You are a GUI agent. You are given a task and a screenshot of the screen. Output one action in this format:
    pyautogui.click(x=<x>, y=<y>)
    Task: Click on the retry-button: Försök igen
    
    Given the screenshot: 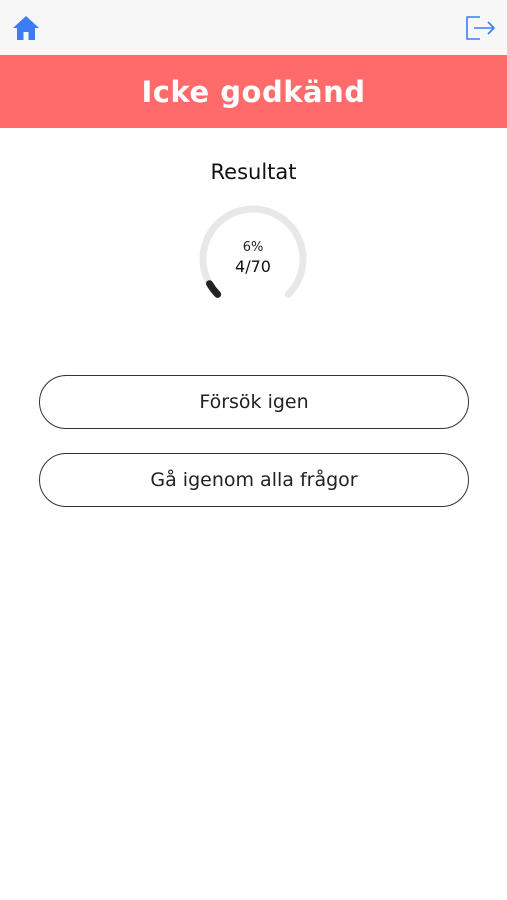 What is the action you would take?
    pyautogui.click(x=254, y=402)
    